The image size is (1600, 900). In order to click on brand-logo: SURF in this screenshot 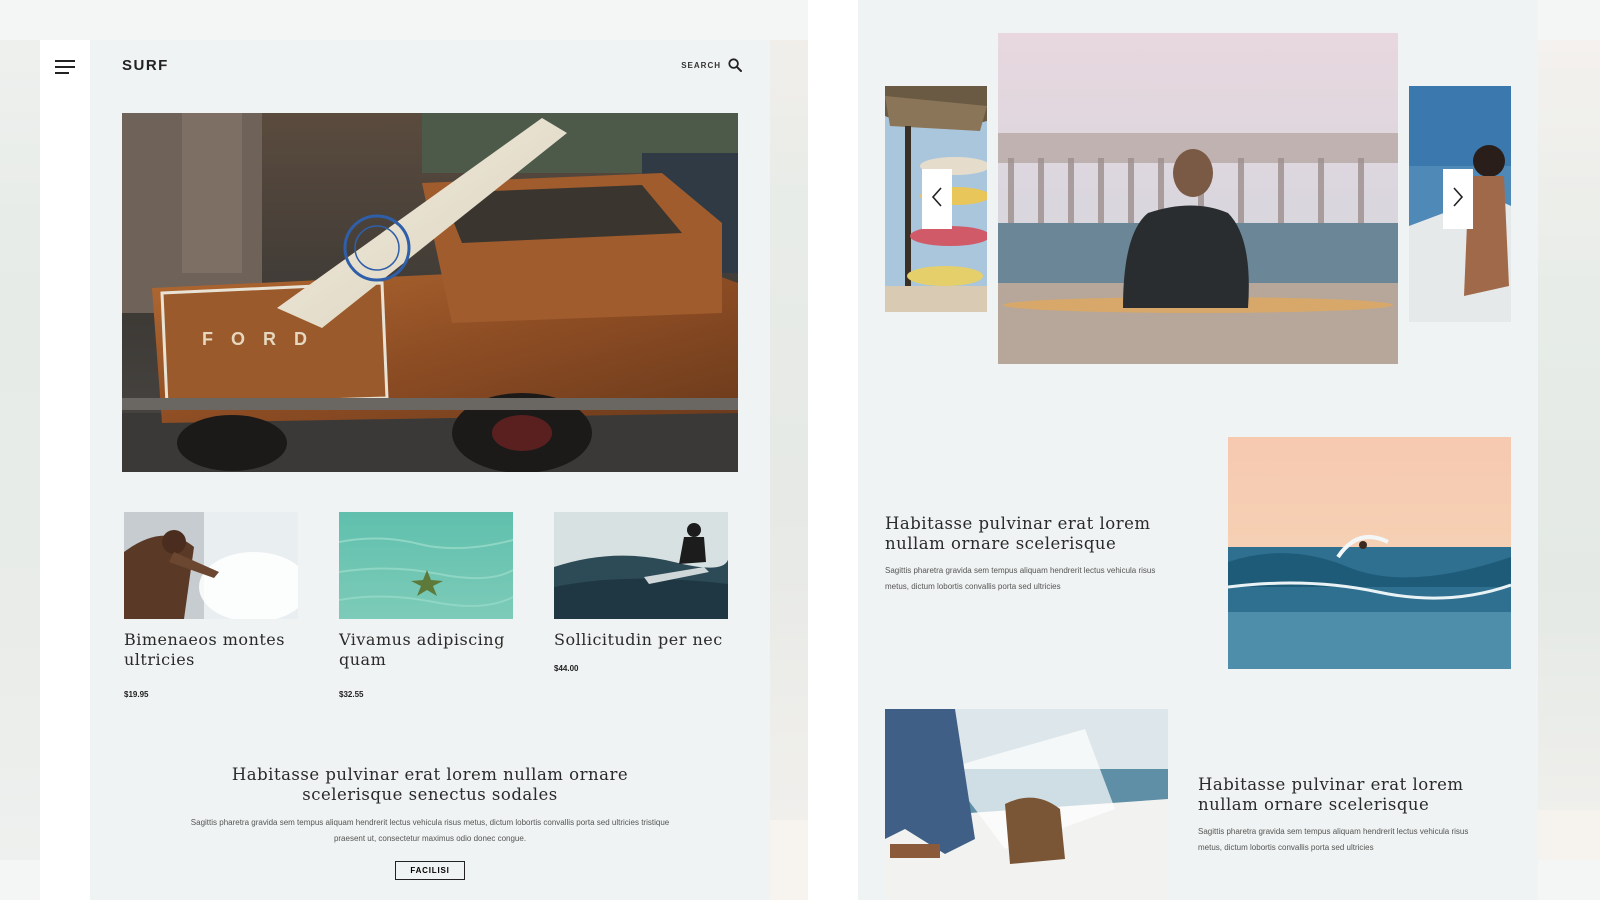, I will do `click(145, 65)`.